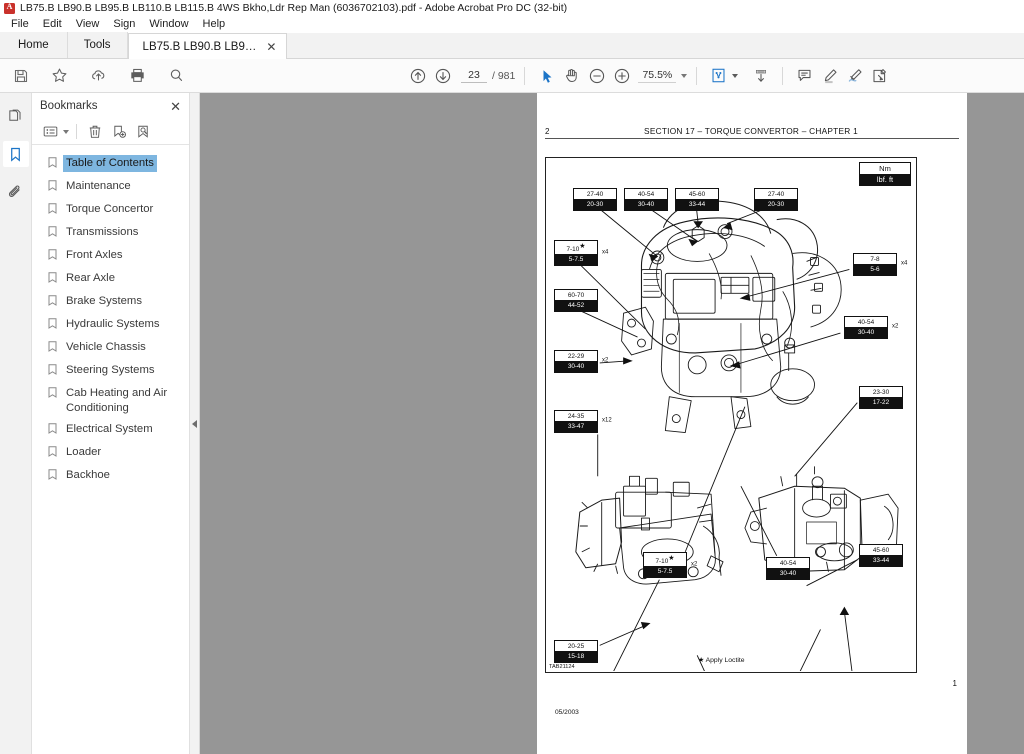  Describe the element at coordinates (576, 295) in the screenshot. I see `torque-nm: 60-70` at that location.